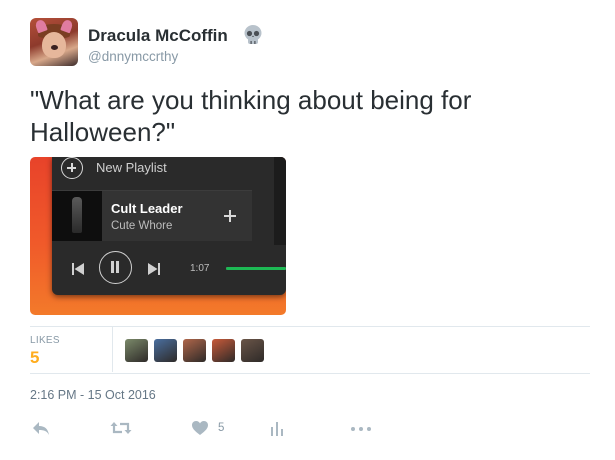 Image resolution: width=615 pixels, height=460 pixels. What do you see at coordinates (253, 34) in the screenshot?
I see `skull-icon` at bounding box center [253, 34].